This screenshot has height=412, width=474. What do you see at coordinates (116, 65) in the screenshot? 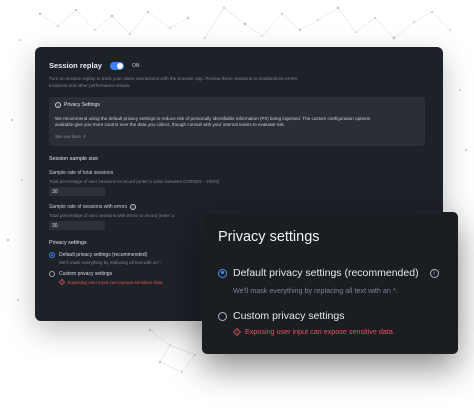
I see `session-replay-toggle` at bounding box center [116, 65].